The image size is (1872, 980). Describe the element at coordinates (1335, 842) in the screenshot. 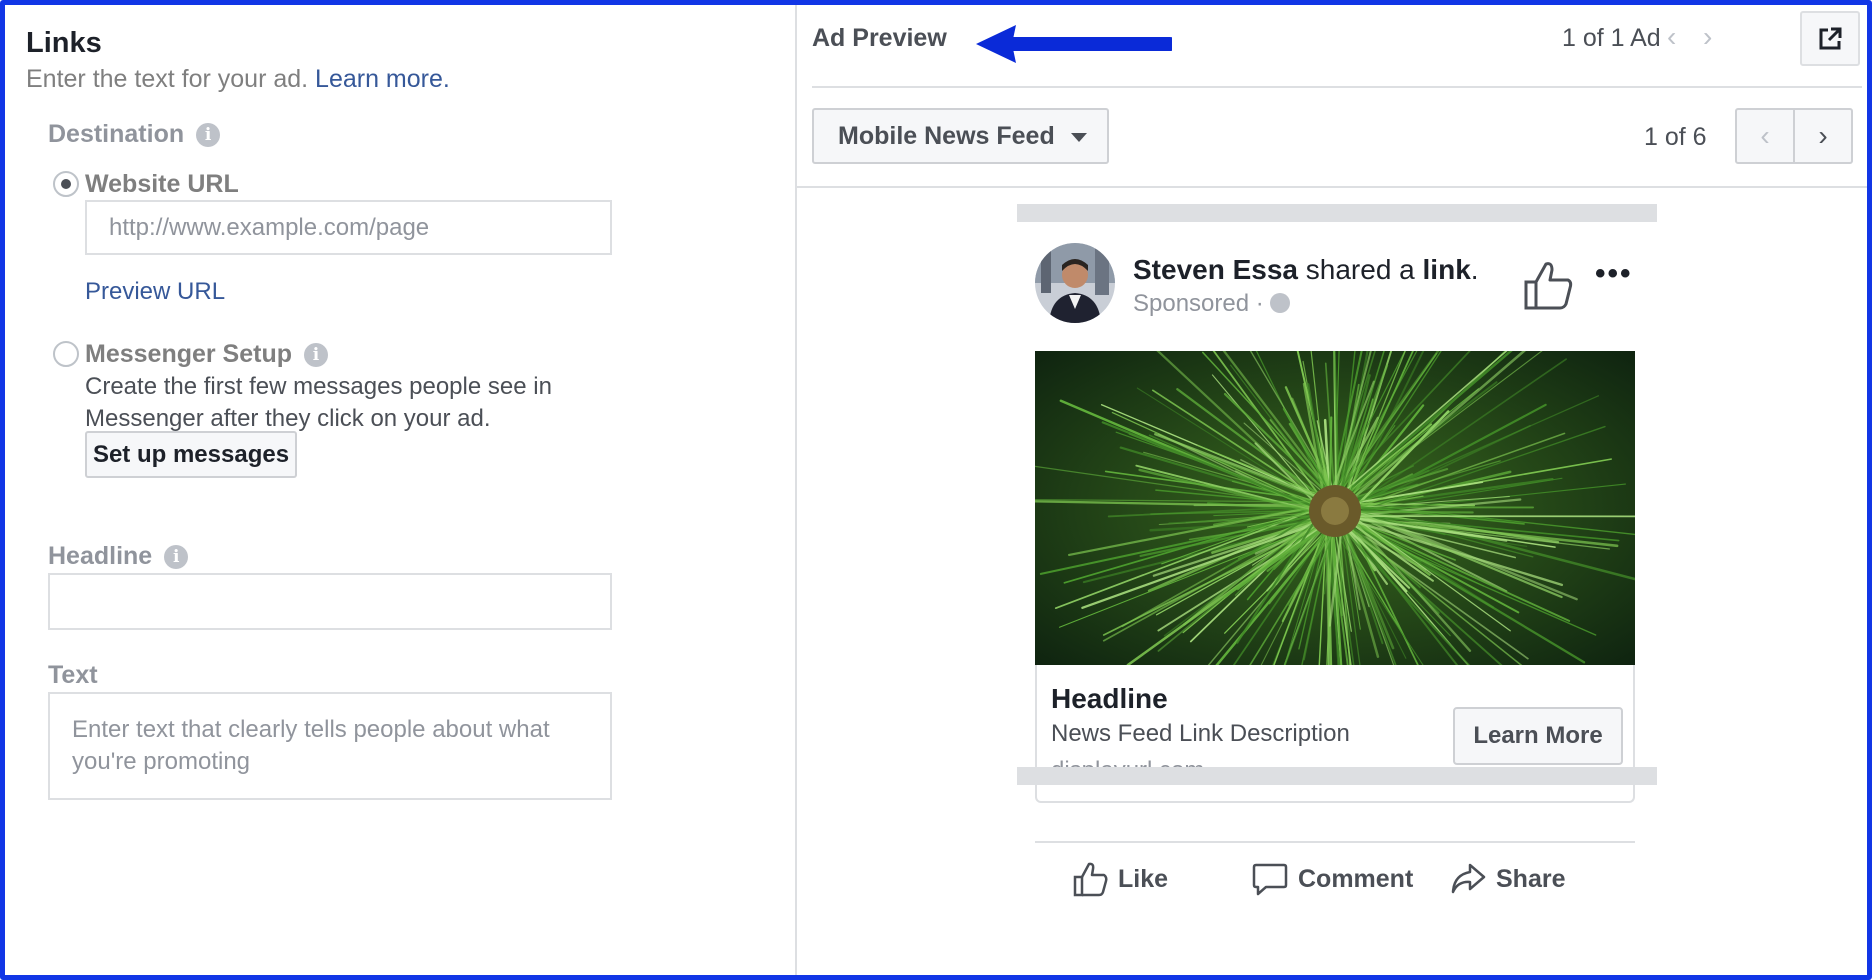

I see `actions-divider` at that location.